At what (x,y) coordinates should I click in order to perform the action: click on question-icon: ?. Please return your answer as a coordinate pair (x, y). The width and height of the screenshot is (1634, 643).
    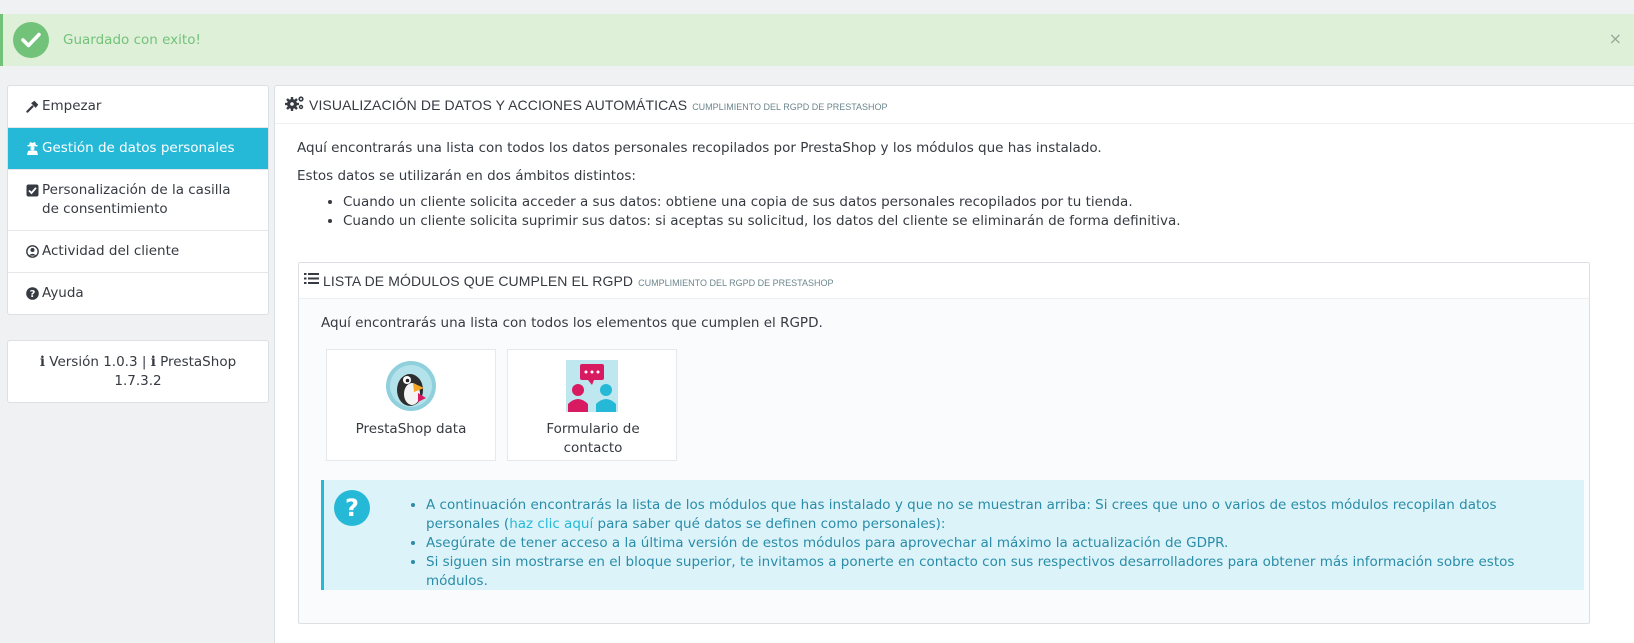
    Looking at the image, I should click on (352, 508).